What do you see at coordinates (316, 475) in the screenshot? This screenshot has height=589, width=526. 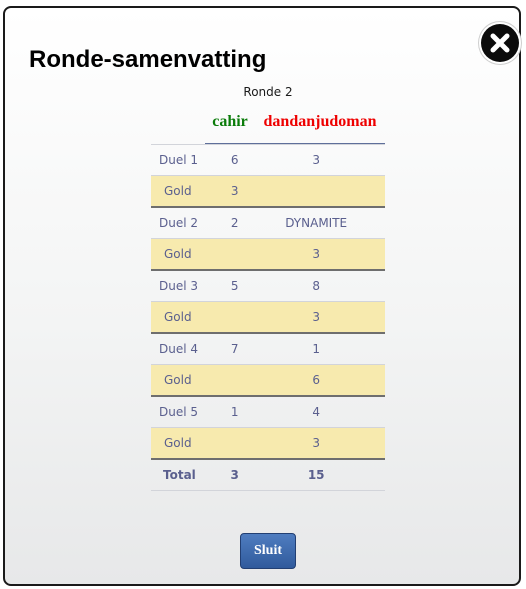 I see `player-2-total: 15` at bounding box center [316, 475].